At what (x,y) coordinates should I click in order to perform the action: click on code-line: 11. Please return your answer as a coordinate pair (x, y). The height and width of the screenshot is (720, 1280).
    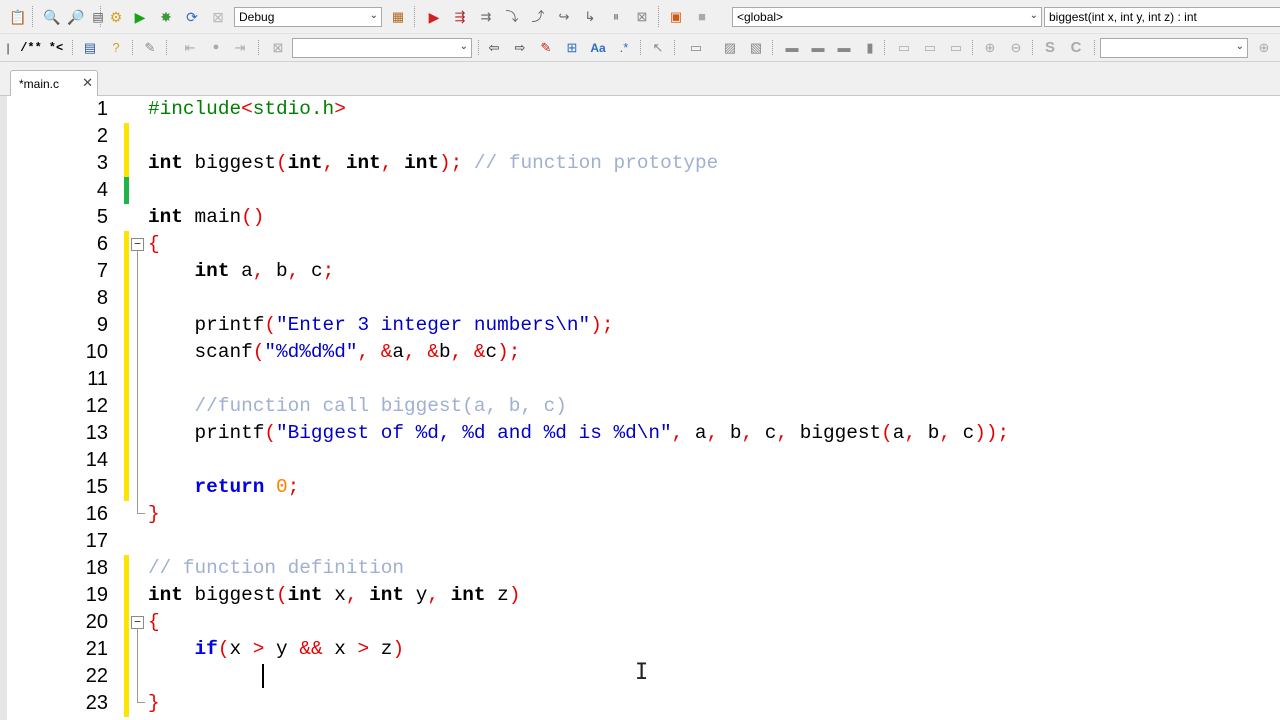
    Looking at the image, I should click on (643, 379).